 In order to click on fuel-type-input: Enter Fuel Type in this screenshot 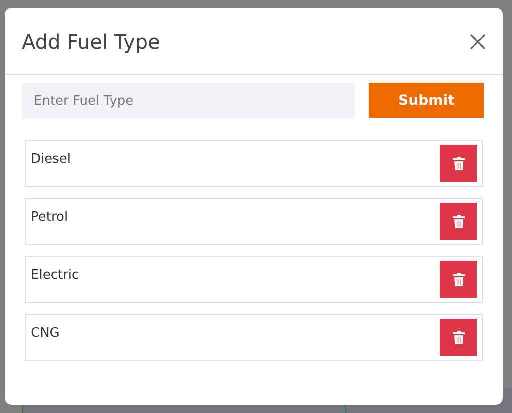, I will do `click(189, 101)`.